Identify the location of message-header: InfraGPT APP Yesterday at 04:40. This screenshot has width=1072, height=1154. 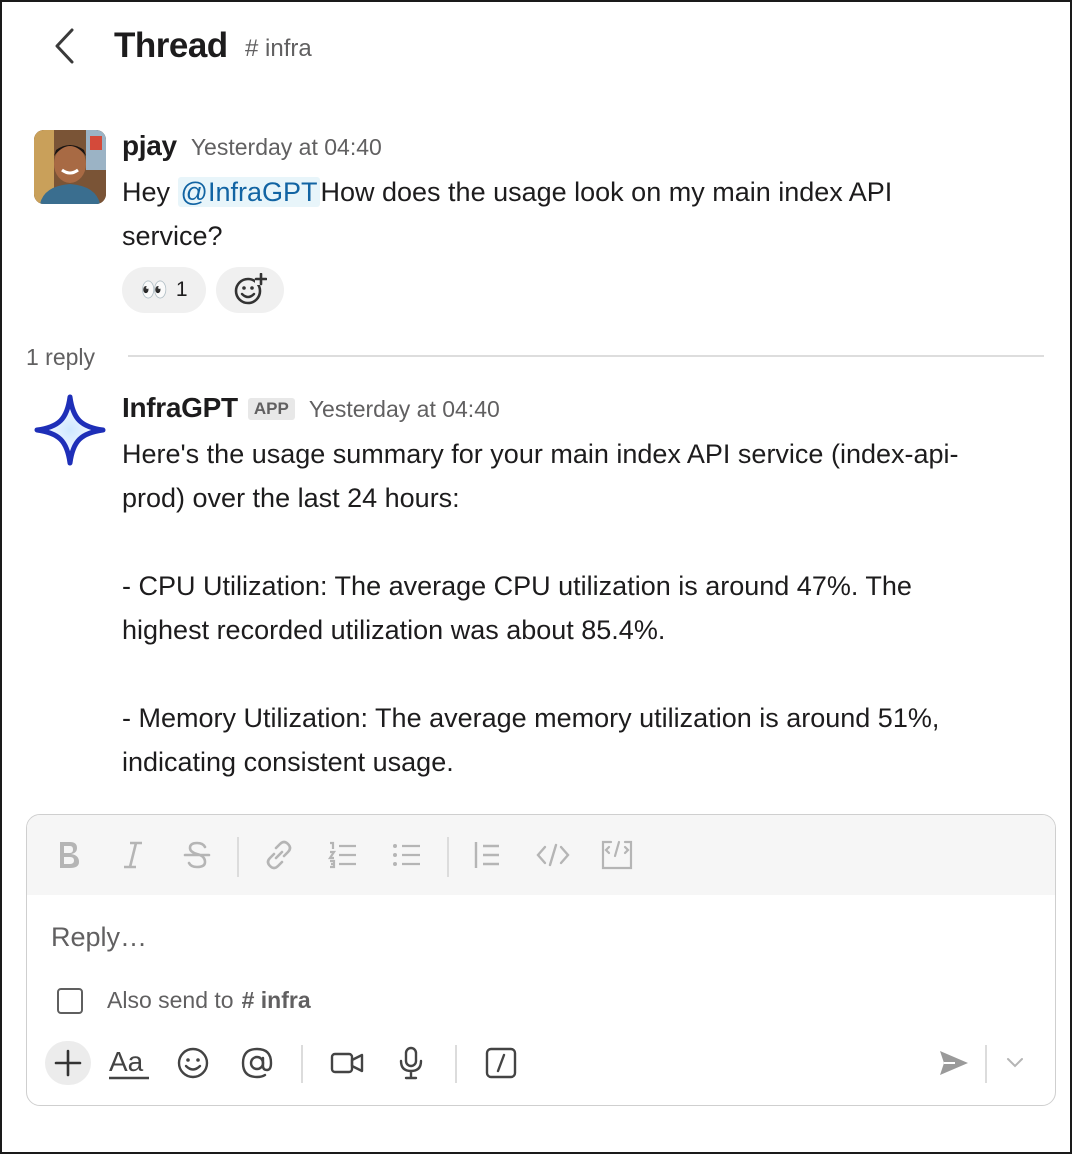
(311, 408).